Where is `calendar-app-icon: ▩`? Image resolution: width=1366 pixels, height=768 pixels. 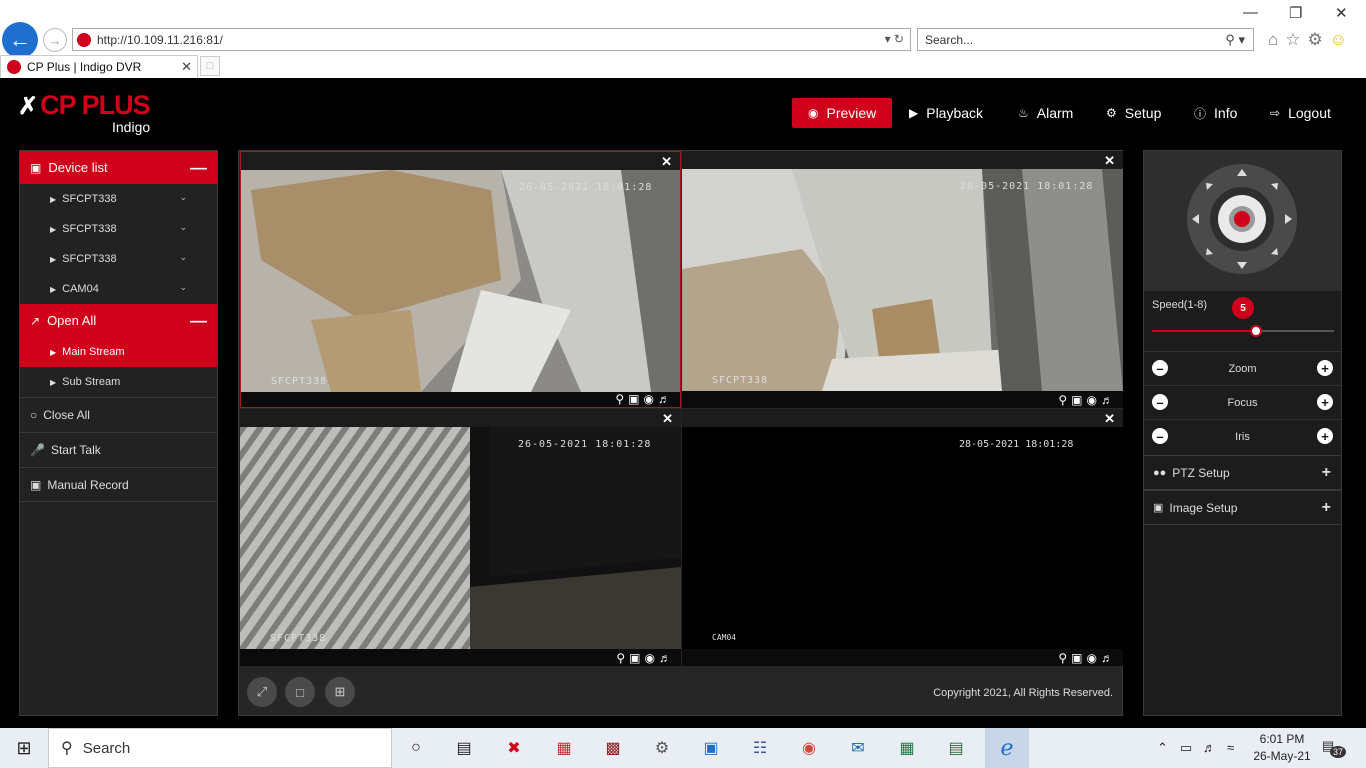
calendar-app-icon: ▩ is located at coordinates (613, 748).